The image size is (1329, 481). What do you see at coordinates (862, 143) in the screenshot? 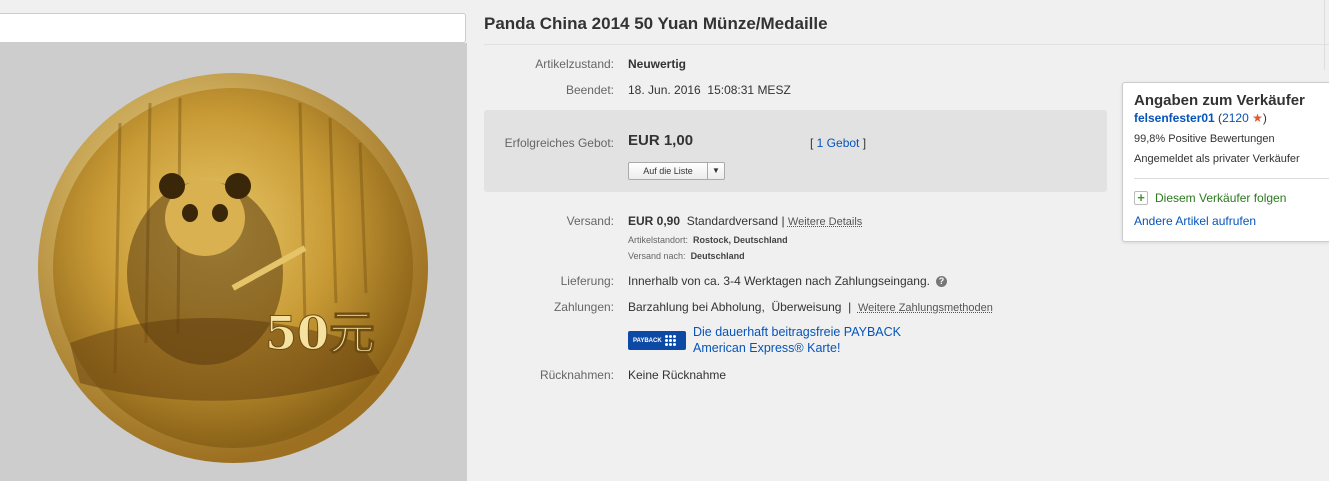
I see `bid-count-close-bracket: ]` at bounding box center [862, 143].